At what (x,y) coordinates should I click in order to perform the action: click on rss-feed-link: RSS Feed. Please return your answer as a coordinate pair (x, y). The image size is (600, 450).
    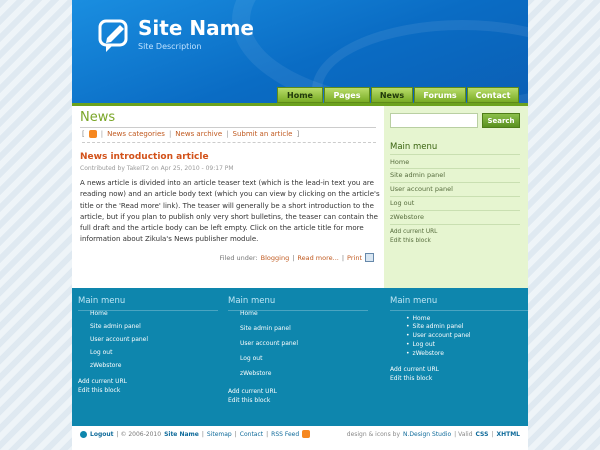
    Looking at the image, I should click on (285, 434).